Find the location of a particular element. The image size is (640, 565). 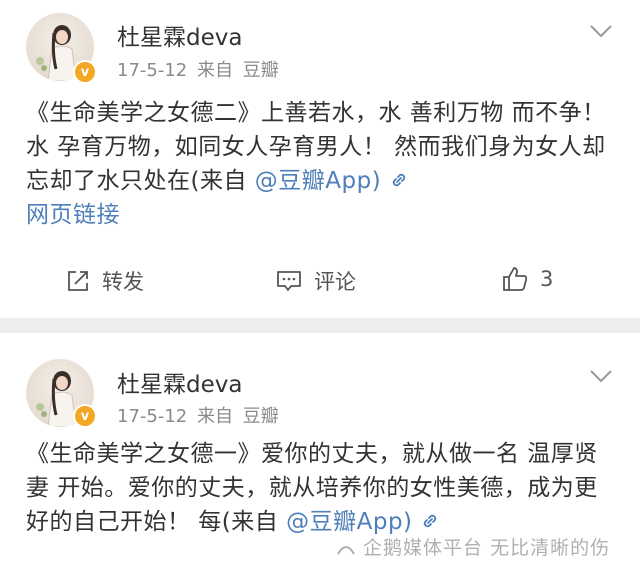

like-count: 3 is located at coordinates (547, 279).